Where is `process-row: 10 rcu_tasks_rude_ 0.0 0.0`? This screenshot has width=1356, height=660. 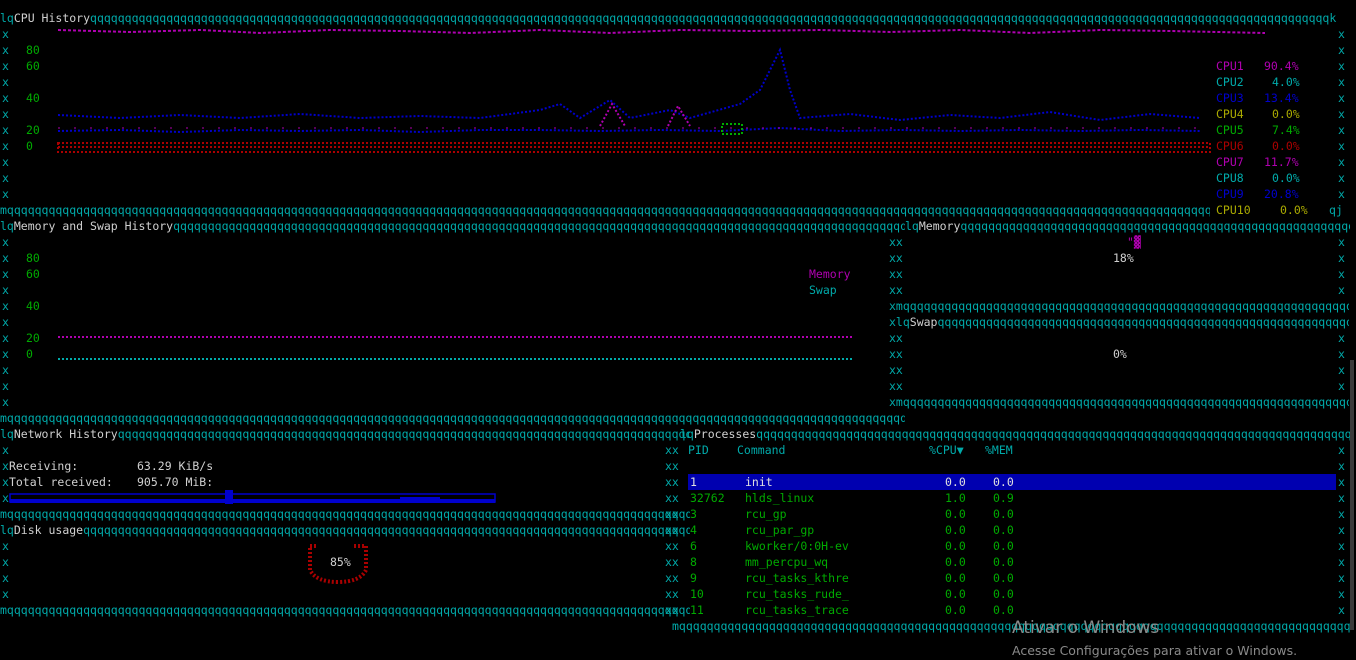
process-row: 10 rcu_tasks_rude_ 0.0 0.0 is located at coordinates (1012, 594).